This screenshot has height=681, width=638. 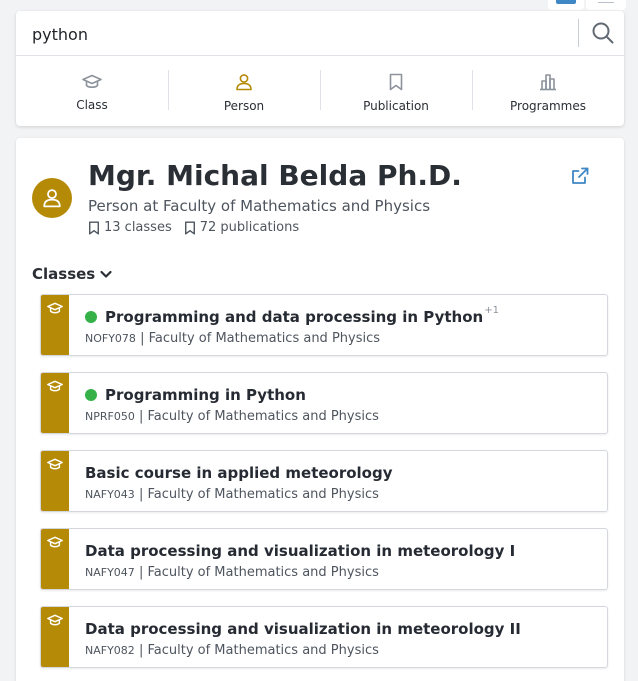 What do you see at coordinates (110, 650) in the screenshot?
I see `class-code: NAFY082` at bounding box center [110, 650].